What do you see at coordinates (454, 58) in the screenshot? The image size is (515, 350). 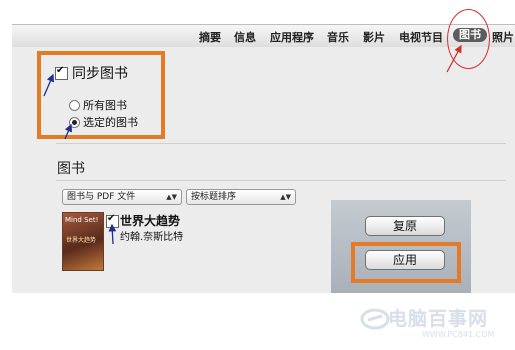 I see `arrow-to-books-tab` at bounding box center [454, 58].